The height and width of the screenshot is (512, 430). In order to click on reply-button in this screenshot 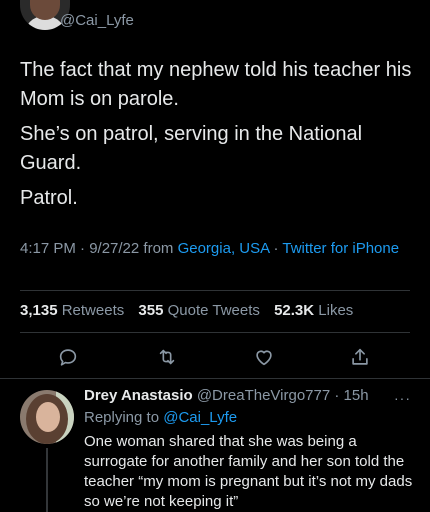, I will do `click(68, 357)`.